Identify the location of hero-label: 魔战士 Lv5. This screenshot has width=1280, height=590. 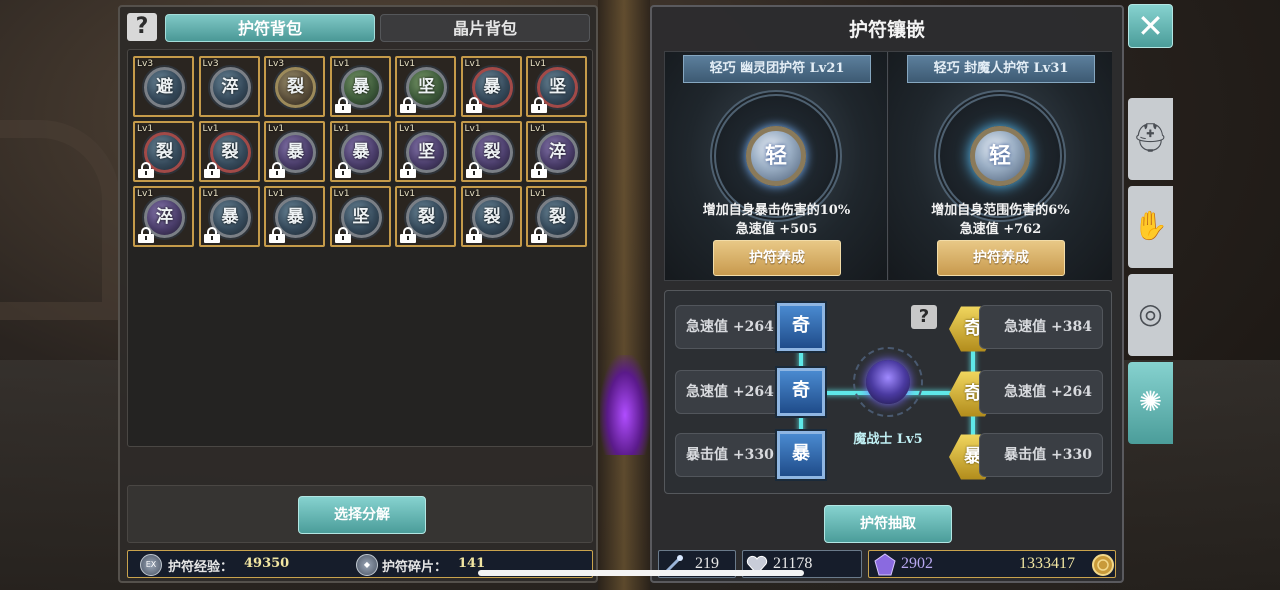
(888, 439).